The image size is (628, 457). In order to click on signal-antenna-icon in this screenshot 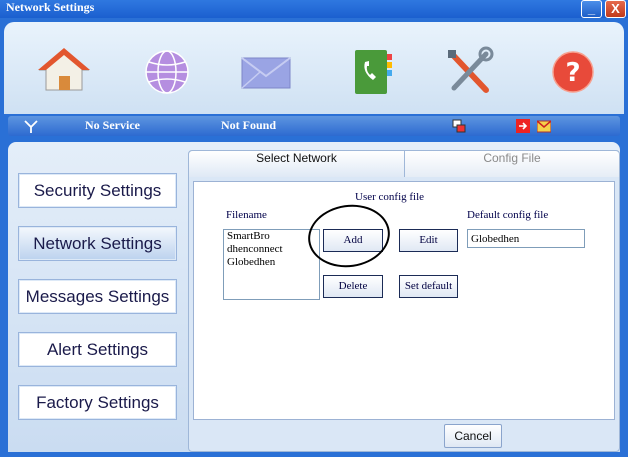, I will do `click(31, 128)`.